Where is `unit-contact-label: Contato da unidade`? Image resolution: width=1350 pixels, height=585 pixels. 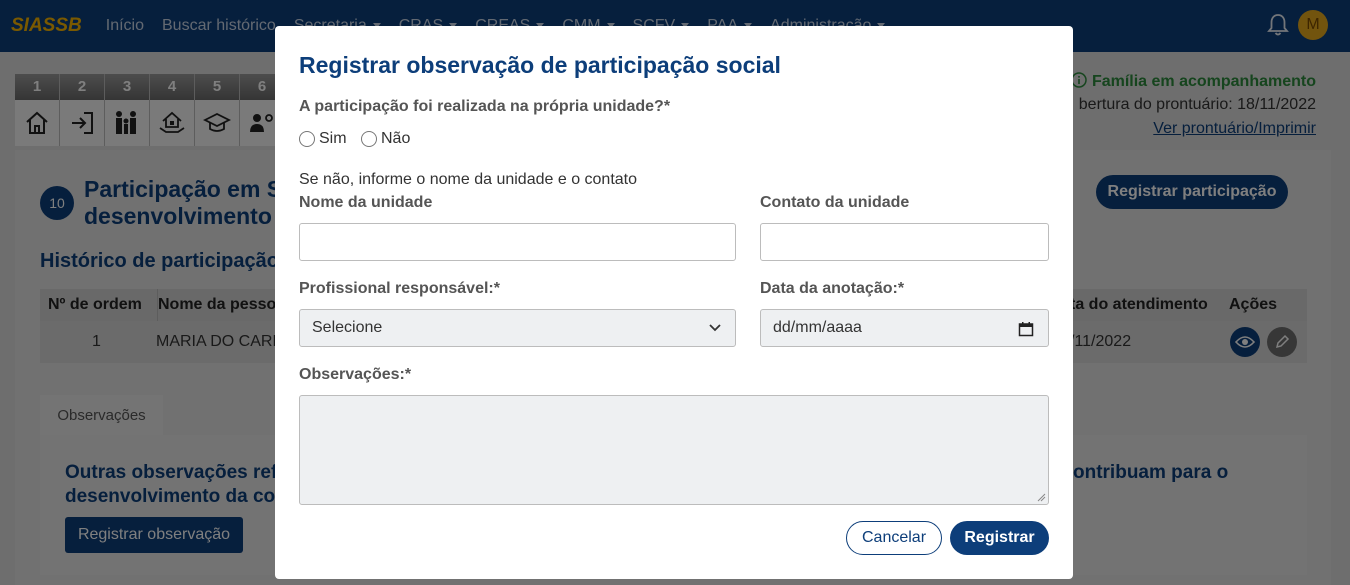 unit-contact-label: Contato da unidade is located at coordinates (835, 202).